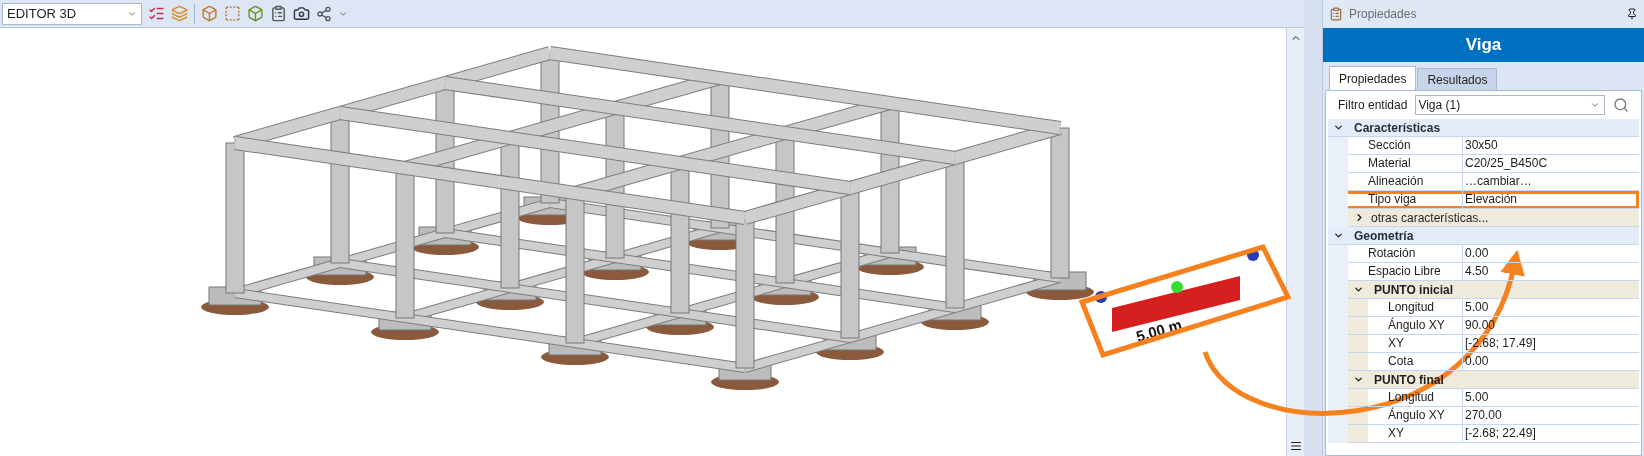 The width and height of the screenshot is (1644, 456). What do you see at coordinates (1595, 105) in the screenshot?
I see `dropdown-caret-icon` at bounding box center [1595, 105].